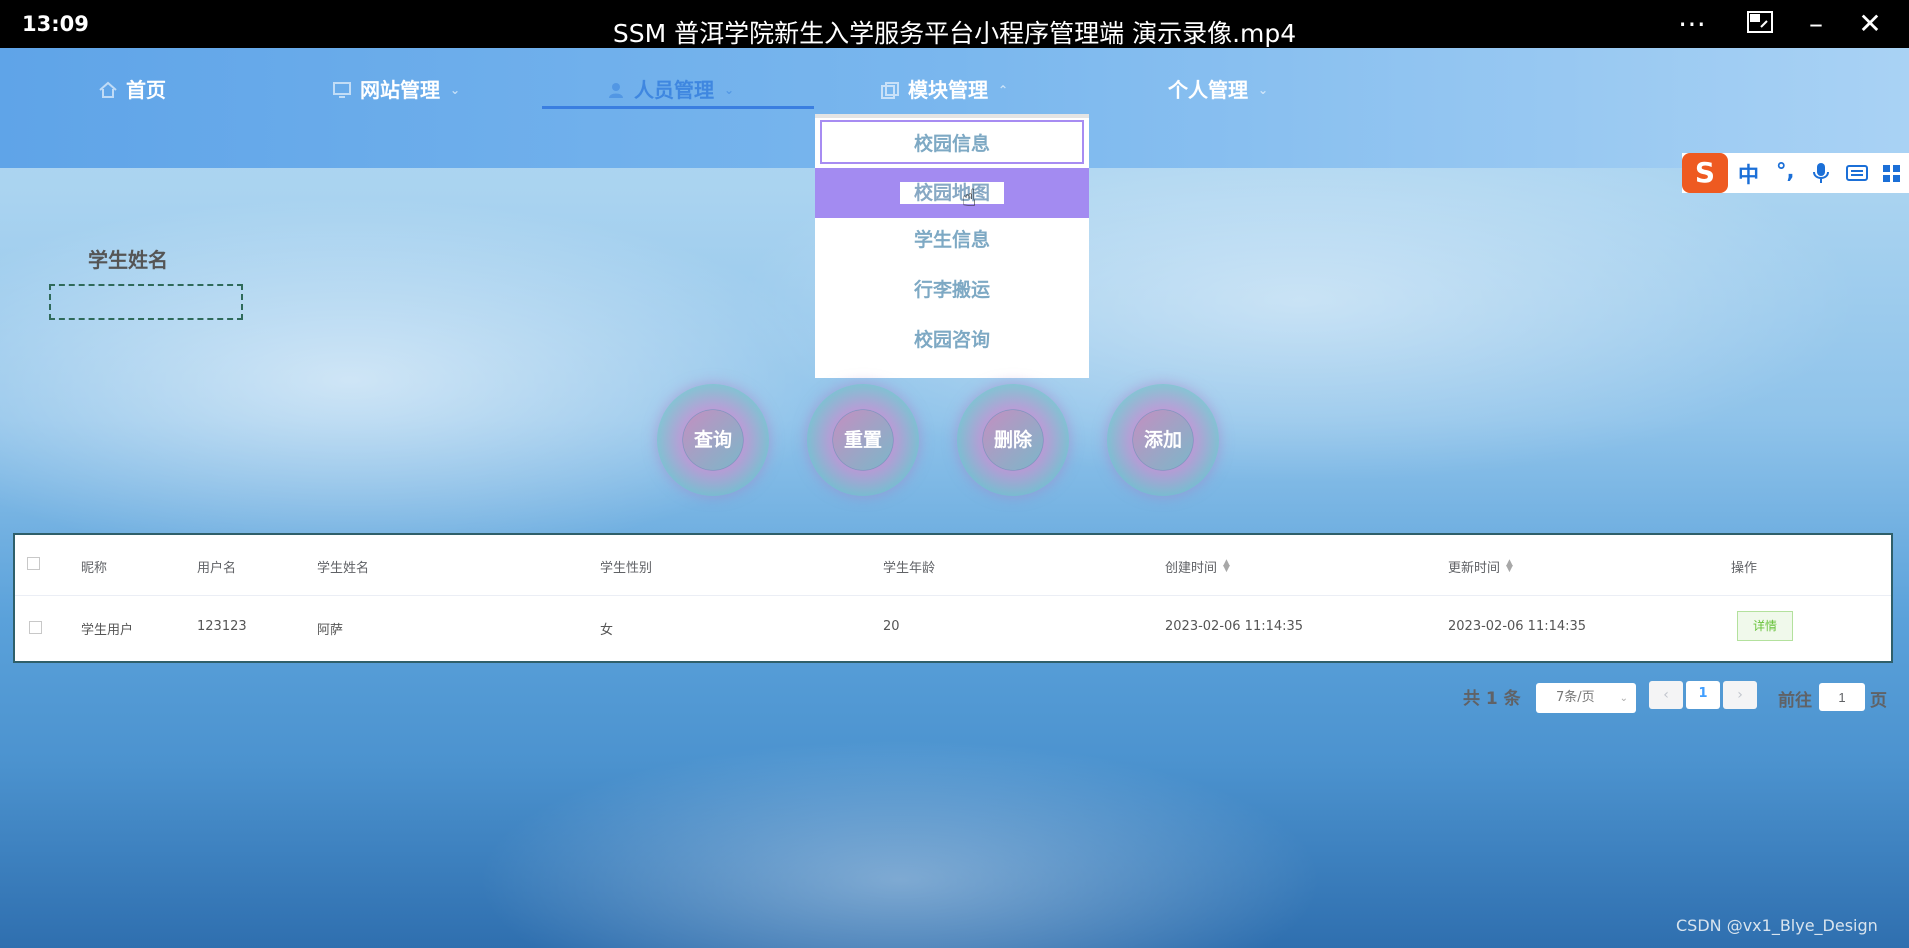 This screenshot has height=948, width=1909. I want to click on column-header-gender: 学生性别, so click(626, 568).